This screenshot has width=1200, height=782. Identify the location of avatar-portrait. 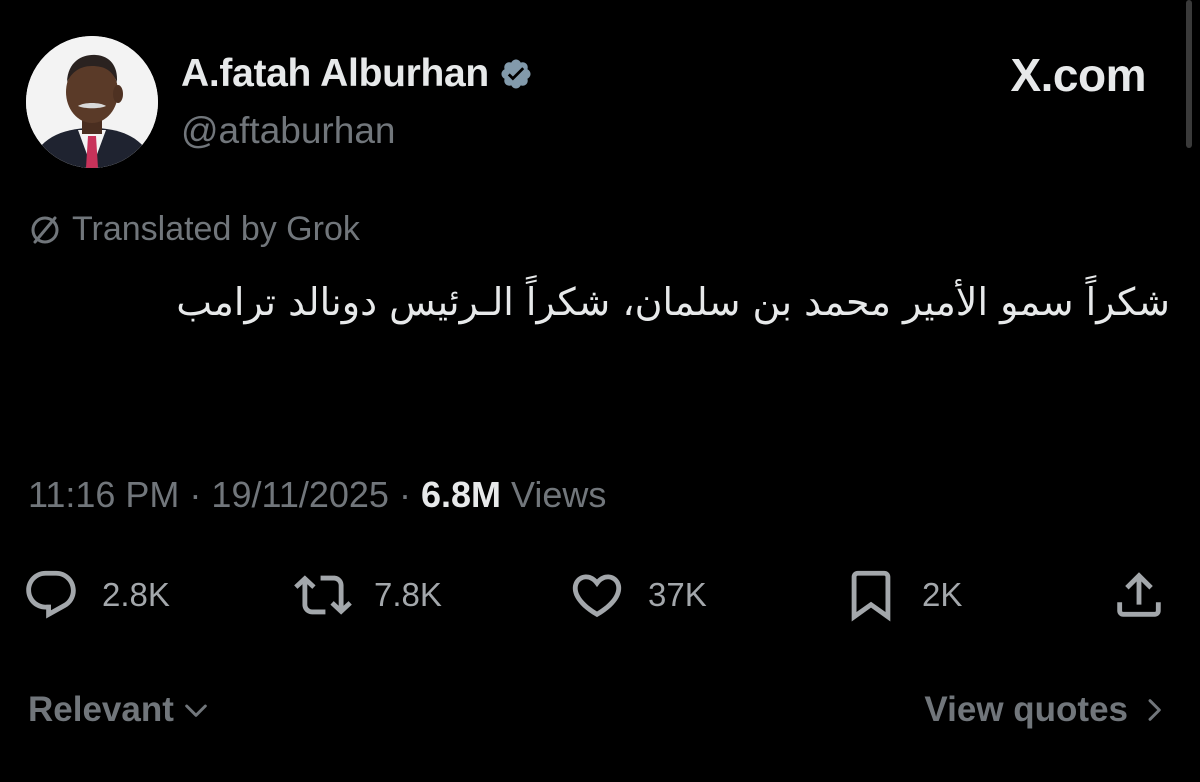
(92, 102).